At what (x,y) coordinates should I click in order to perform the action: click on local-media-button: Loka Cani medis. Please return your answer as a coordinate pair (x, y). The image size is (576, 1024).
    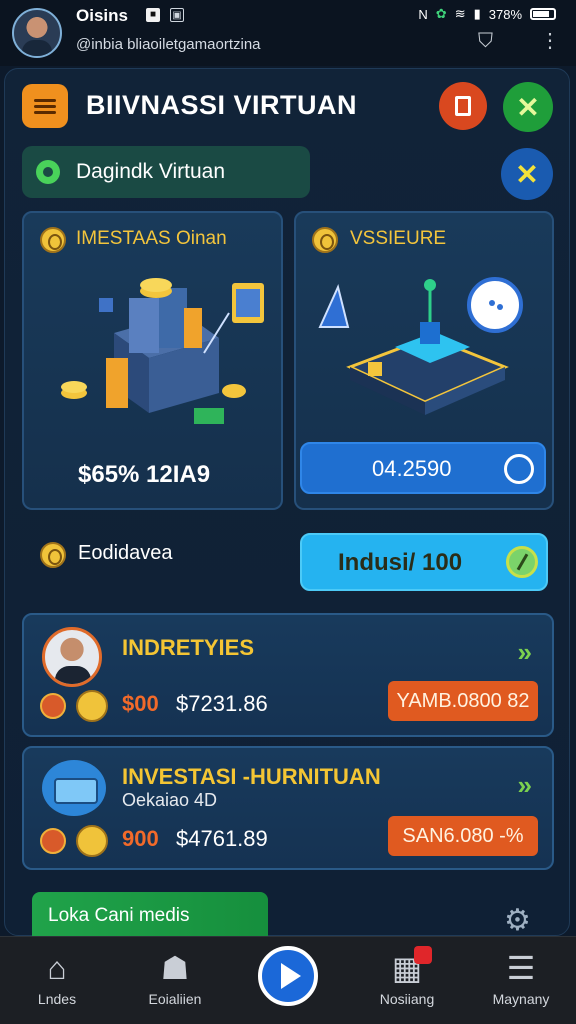
    Looking at the image, I should click on (150, 917).